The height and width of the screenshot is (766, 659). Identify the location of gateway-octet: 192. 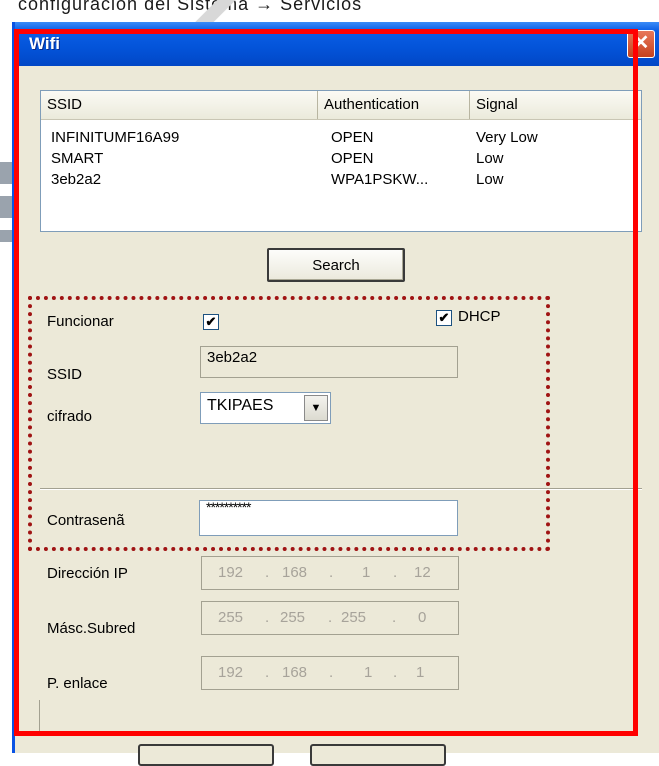
(231, 672).